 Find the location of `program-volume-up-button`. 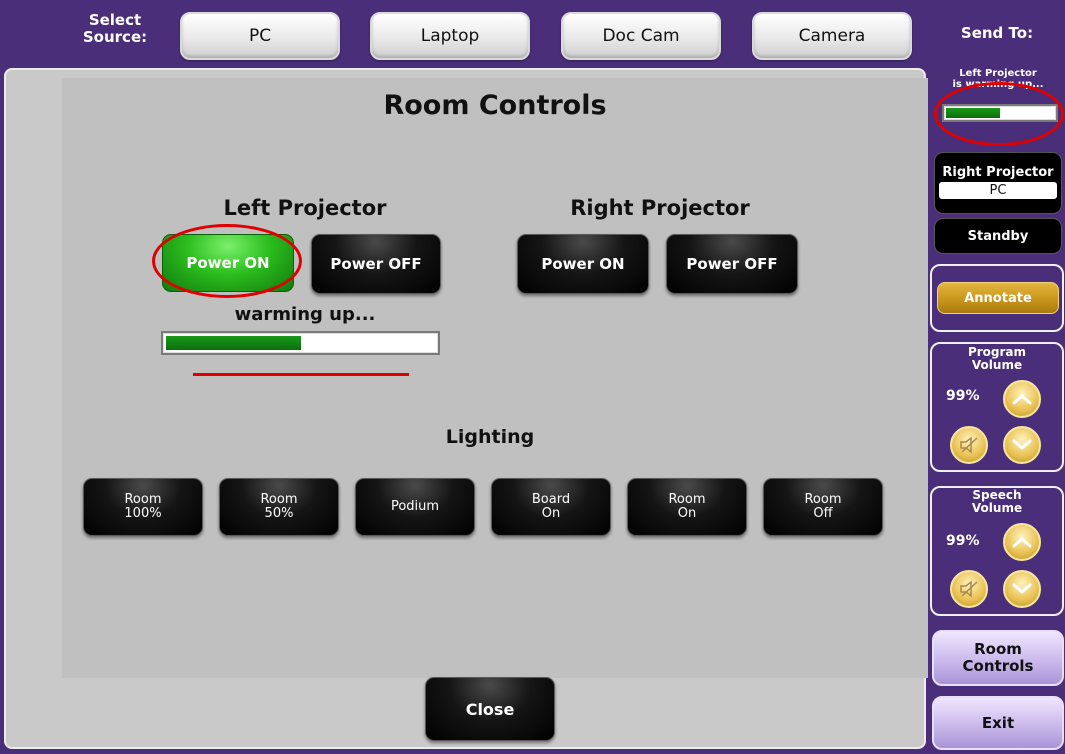

program-volume-up-button is located at coordinates (1022, 399).